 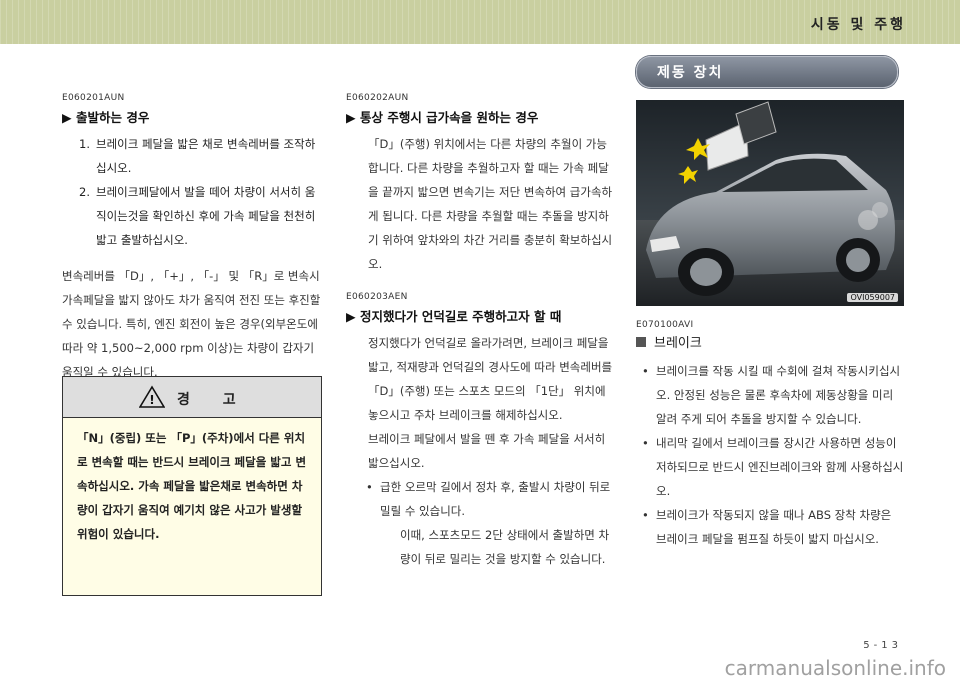 I want to click on section-code: E070100AVI, so click(x=665, y=325).